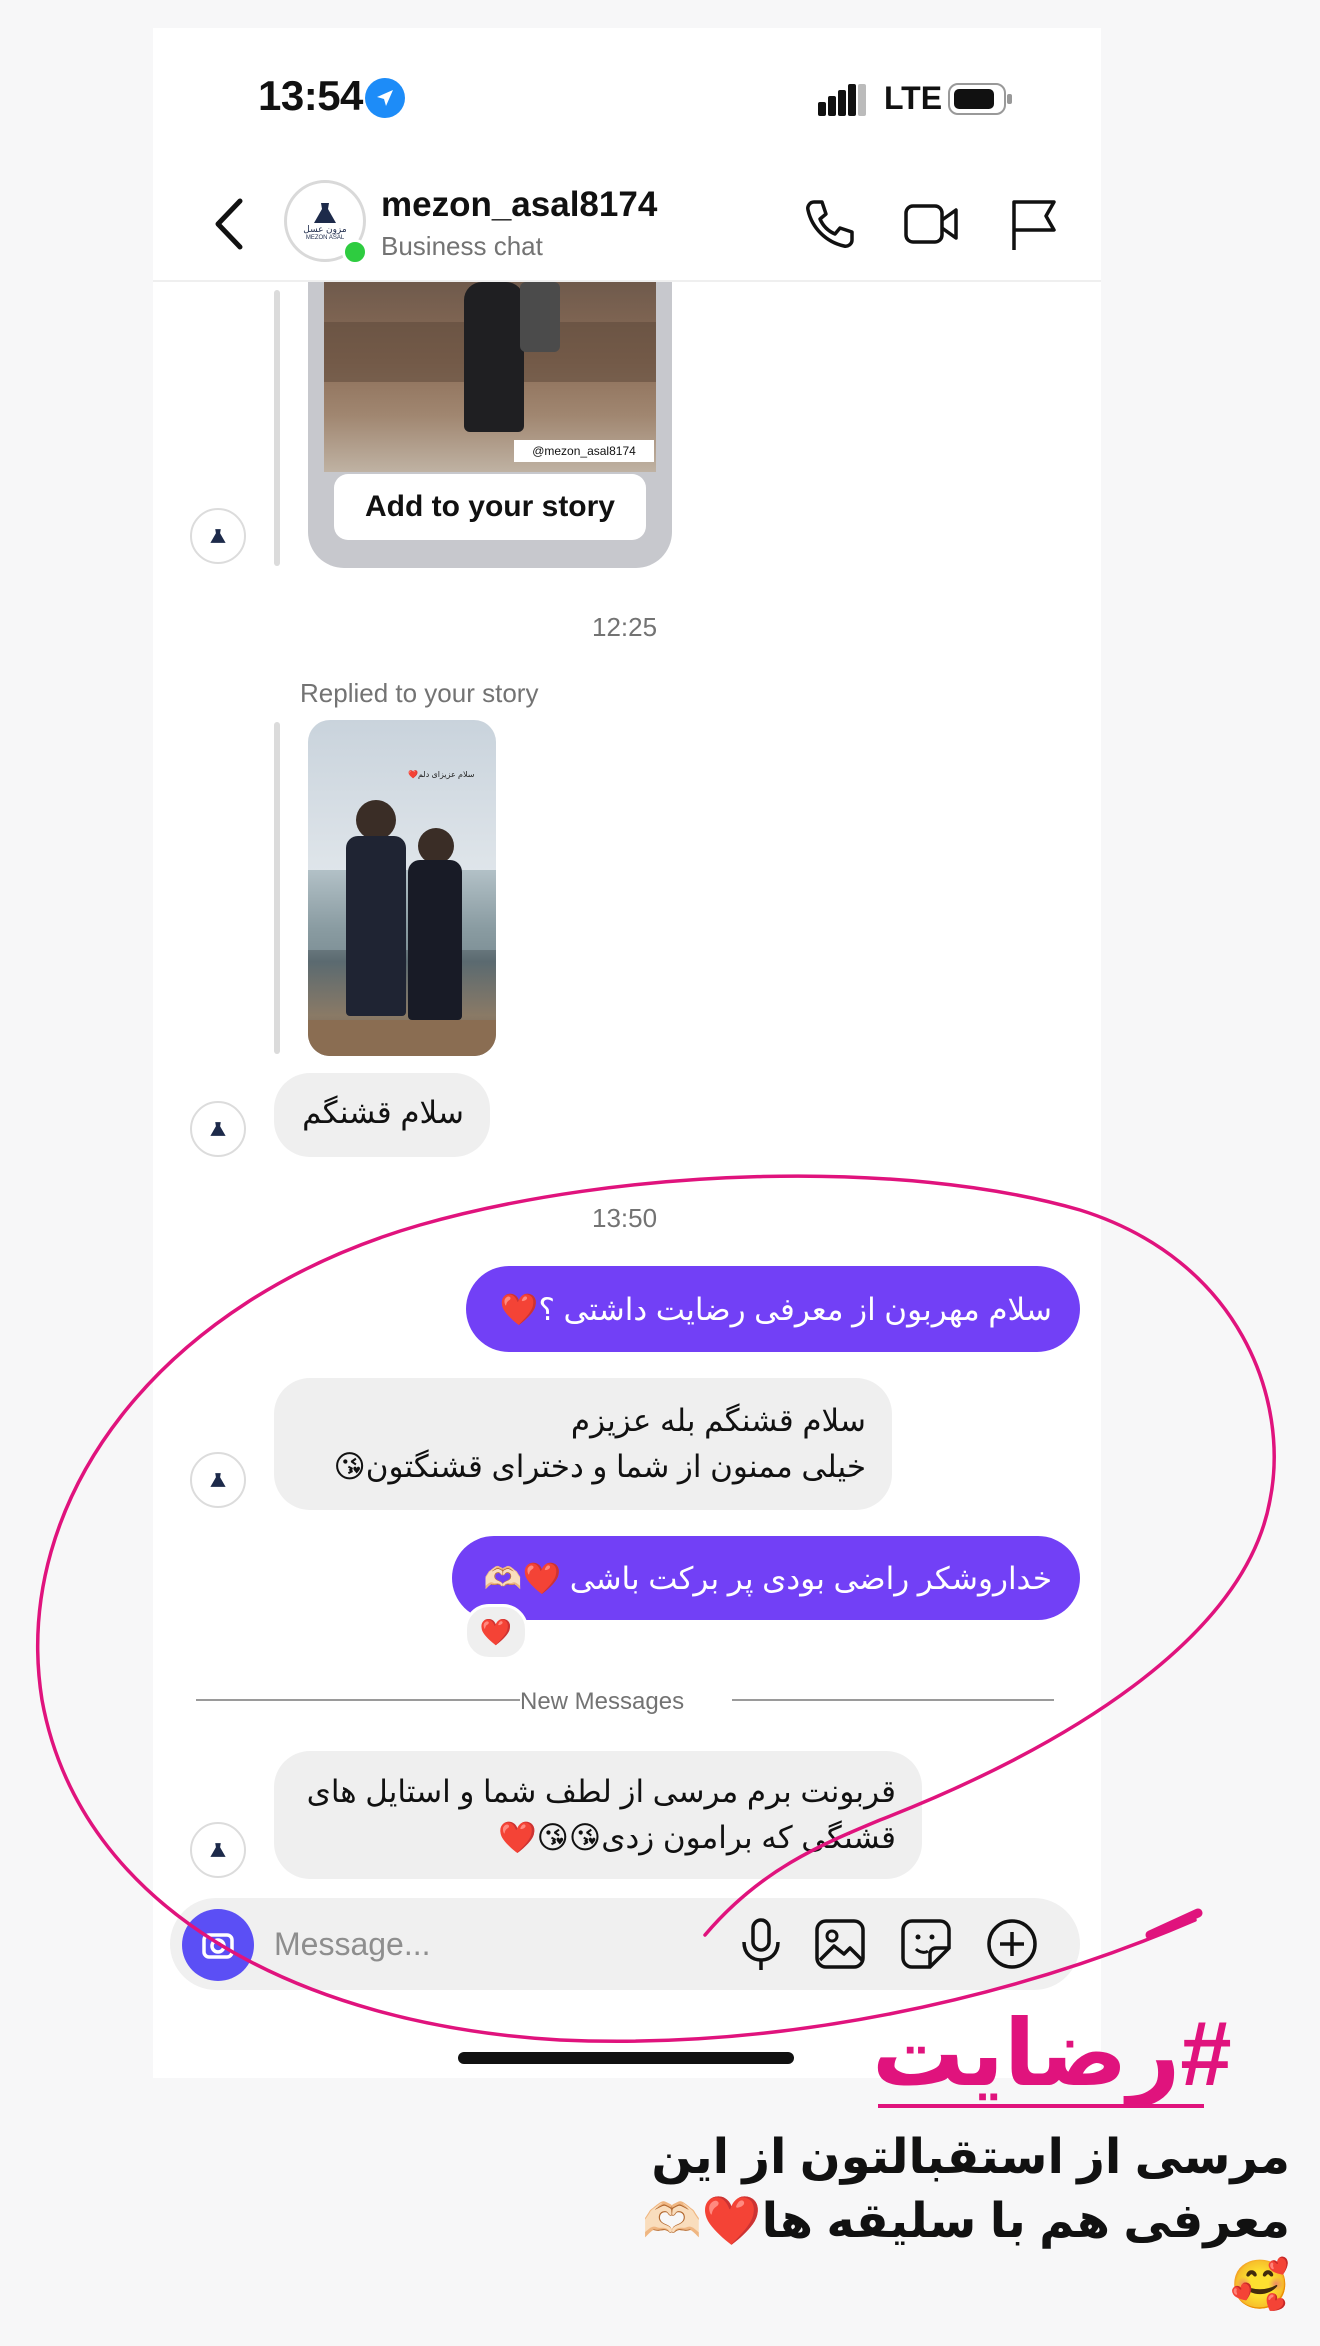  Describe the element at coordinates (584, 451) in the screenshot. I see `story-handle: @mezon_asal8174` at that location.